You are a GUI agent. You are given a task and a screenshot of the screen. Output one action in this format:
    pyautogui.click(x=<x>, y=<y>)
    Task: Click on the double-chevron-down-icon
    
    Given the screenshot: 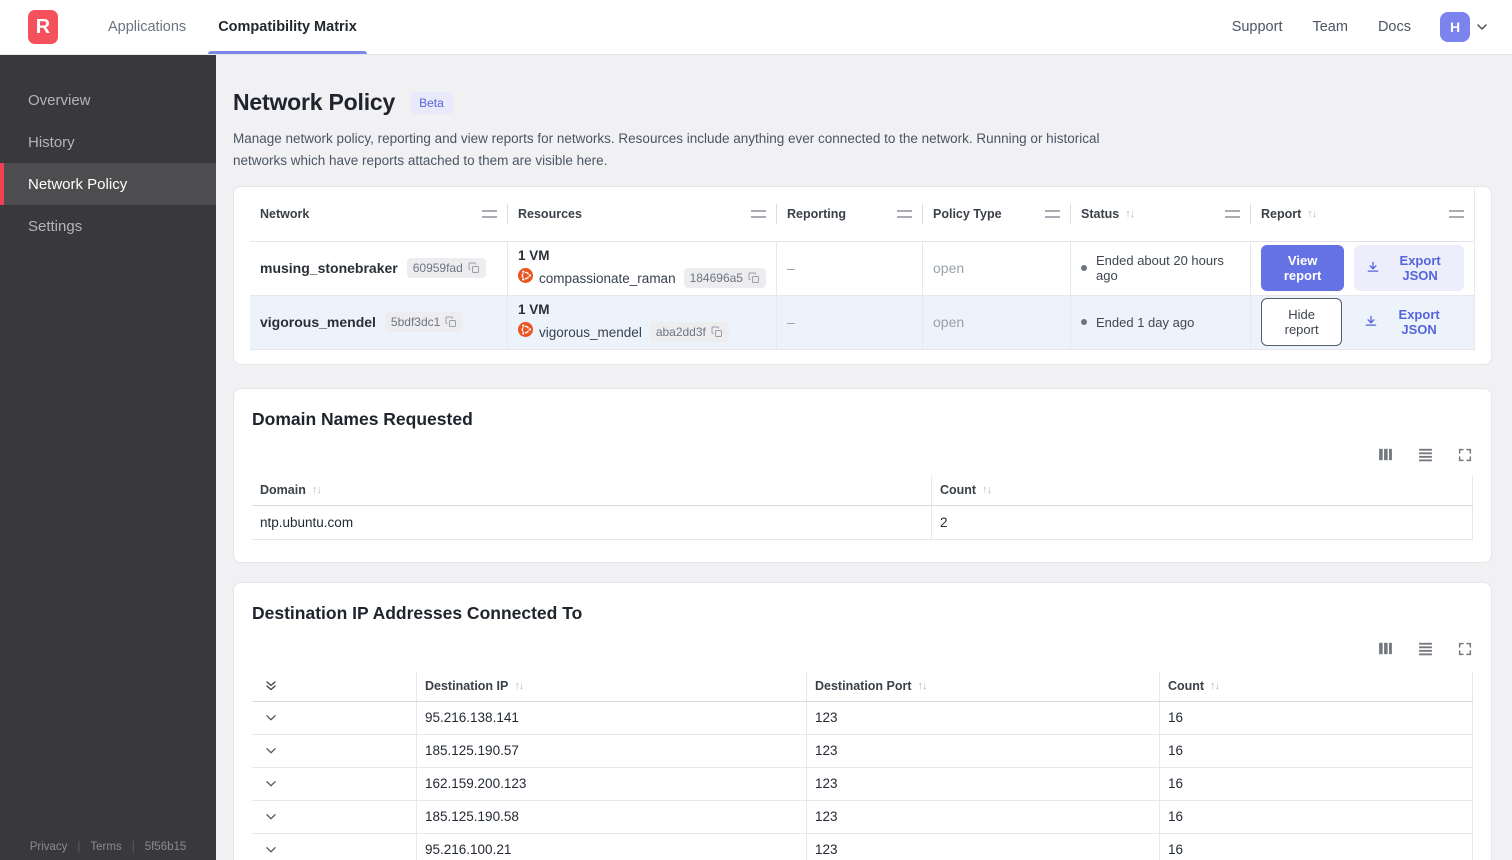 What is the action you would take?
    pyautogui.click(x=271, y=686)
    